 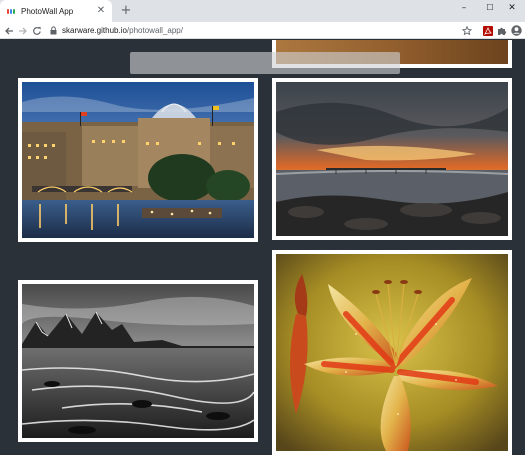 What do you see at coordinates (205, 63) in the screenshot?
I see `search-placeholder: Search for images on Flickr` at bounding box center [205, 63].